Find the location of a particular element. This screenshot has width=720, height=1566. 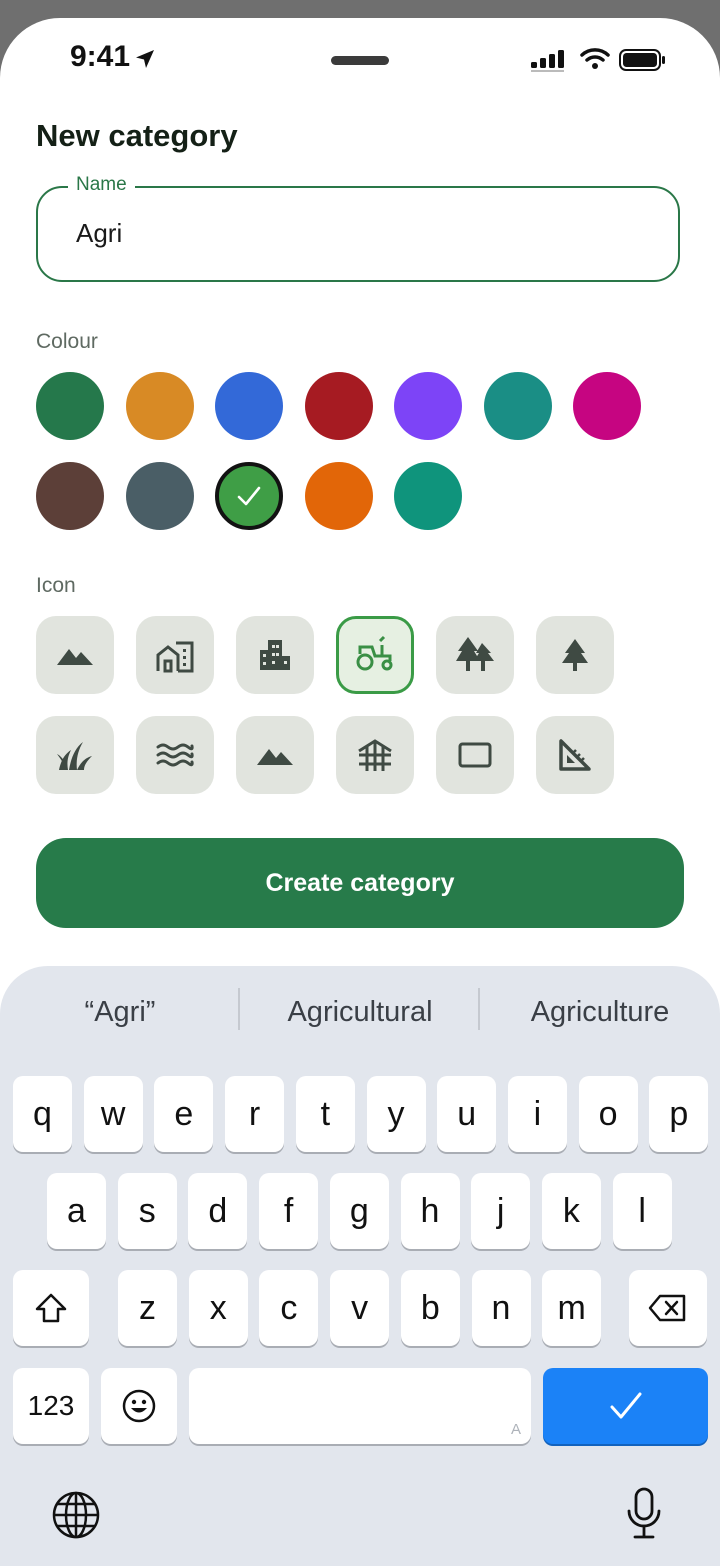

icon-option-rectangle is located at coordinates (475, 755).